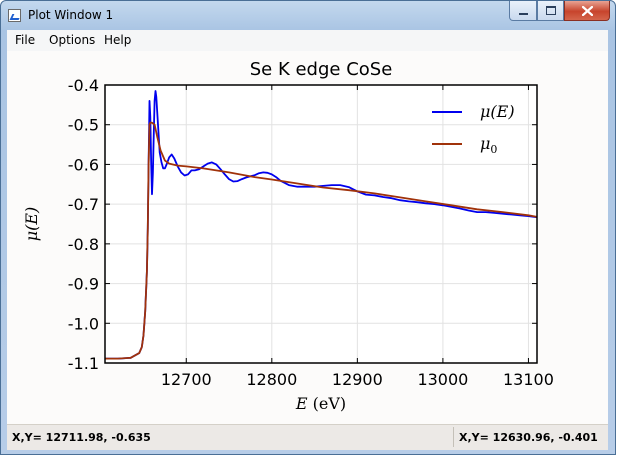  What do you see at coordinates (14, 15) in the screenshot?
I see `chart-app-icon` at bounding box center [14, 15].